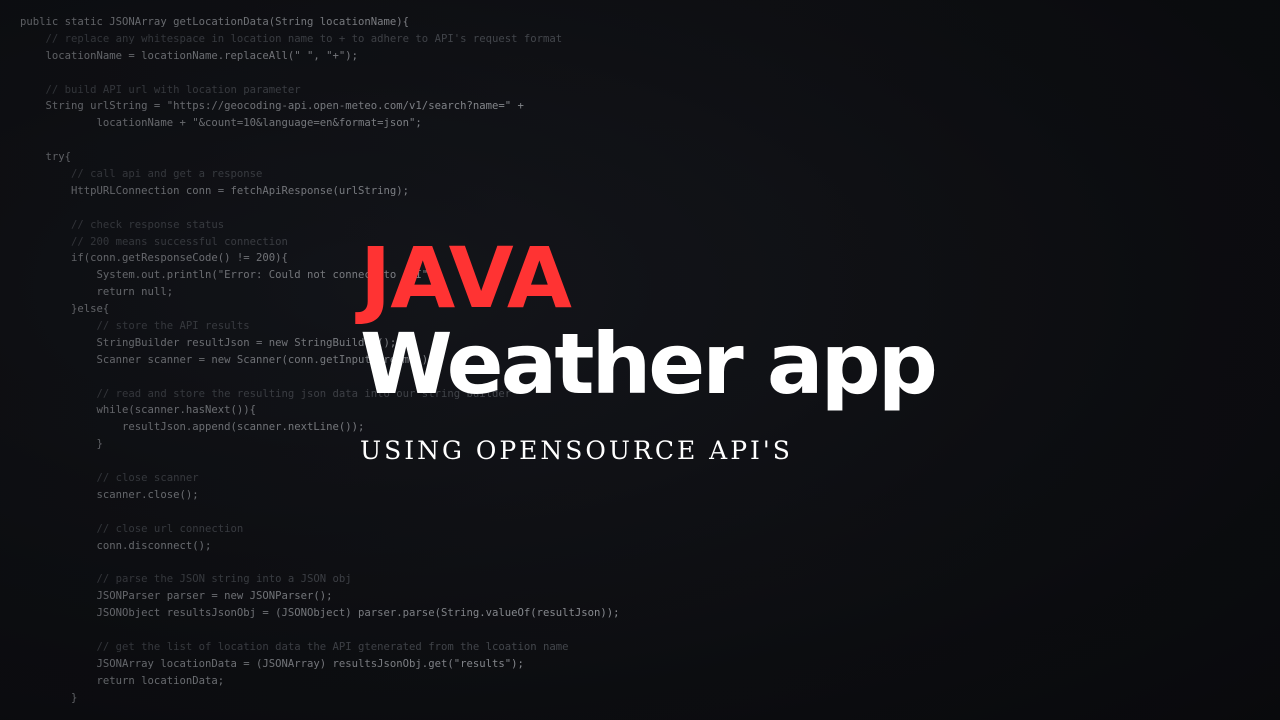 Image resolution: width=1280 pixels, height=720 pixels. What do you see at coordinates (466, 278) in the screenshot?
I see `title-java: JAVA` at bounding box center [466, 278].